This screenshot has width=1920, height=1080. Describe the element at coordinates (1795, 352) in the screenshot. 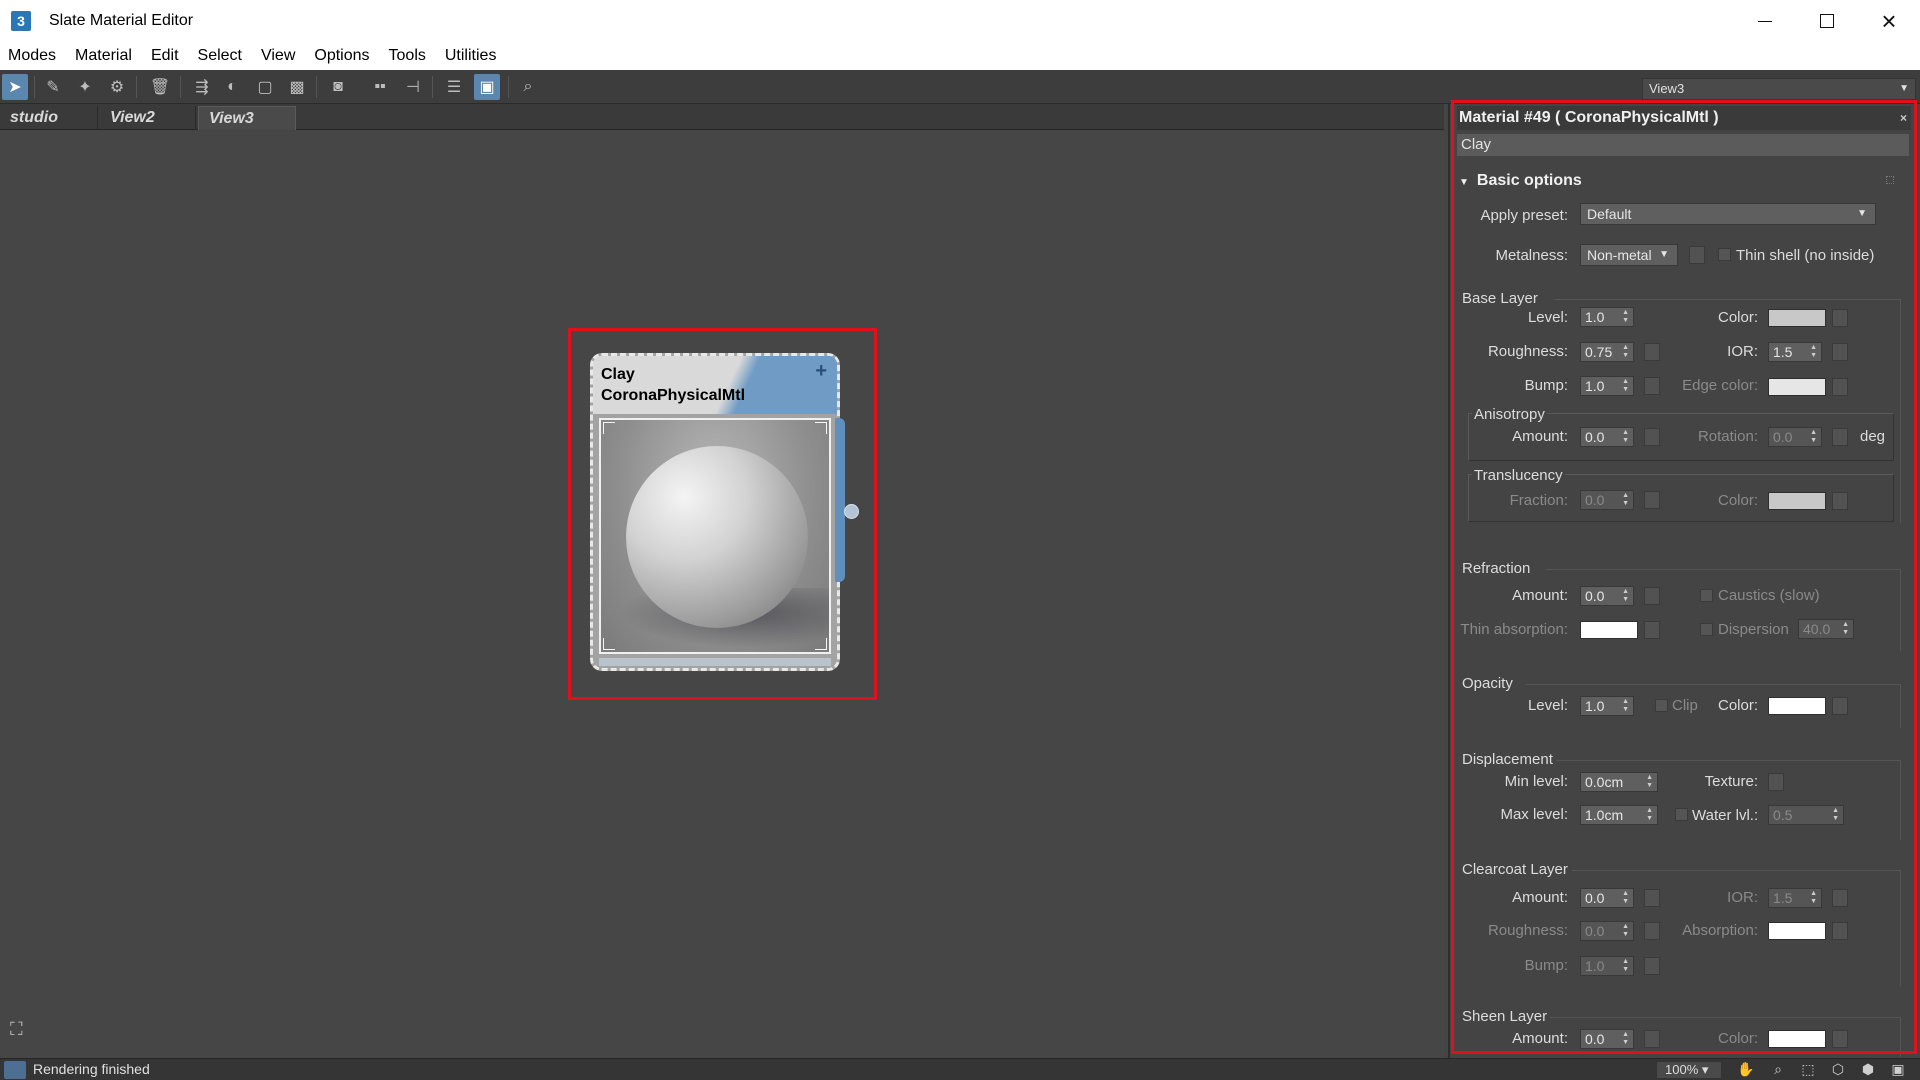

I see `ior-spinner: 1.5 ▲ ▼` at that location.